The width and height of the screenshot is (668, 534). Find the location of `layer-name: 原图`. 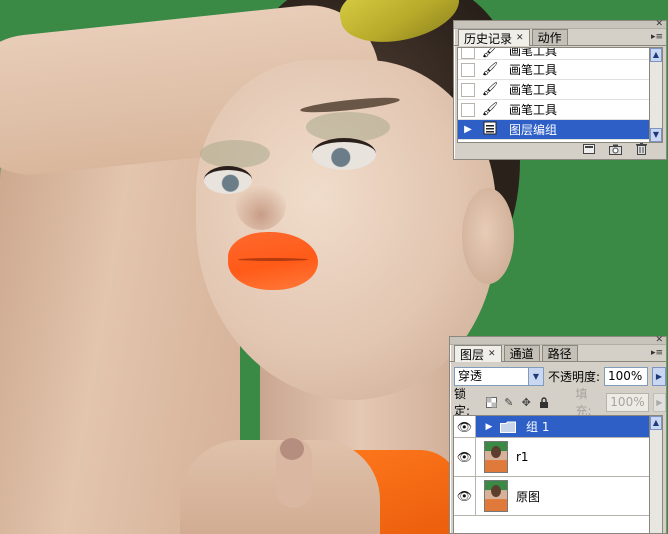

layer-name: 原图 is located at coordinates (528, 496).